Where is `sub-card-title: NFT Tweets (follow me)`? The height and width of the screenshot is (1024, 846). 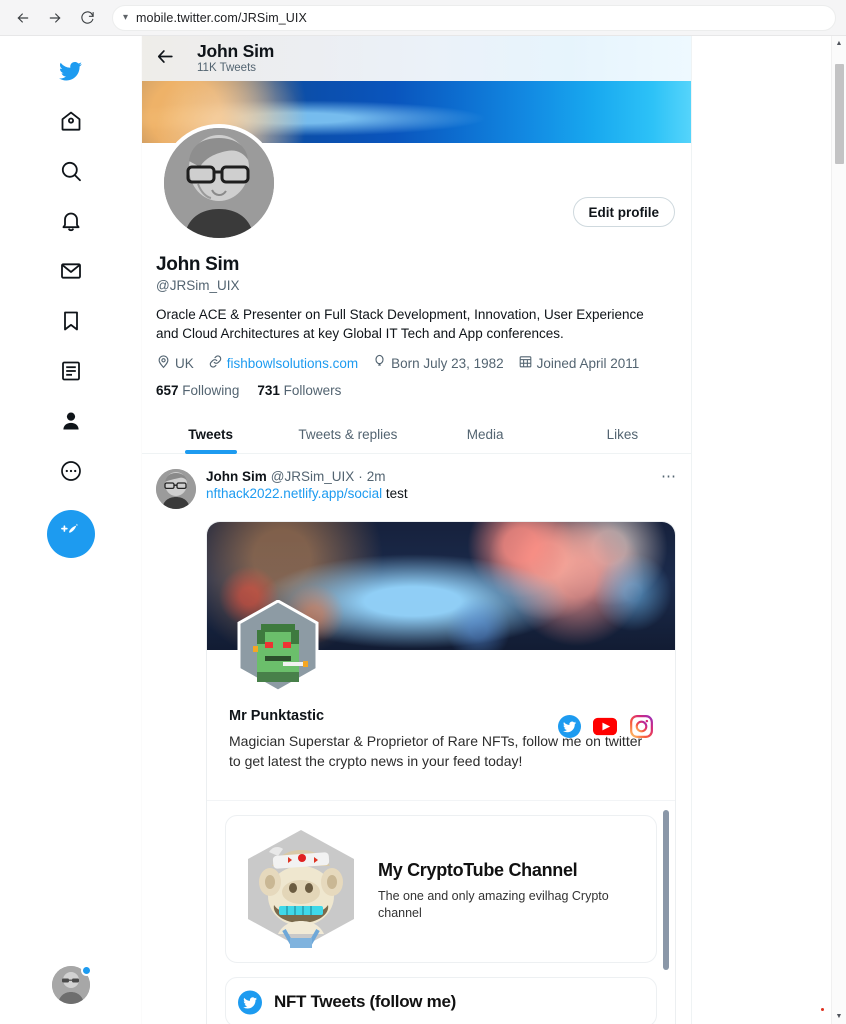 sub-card-title: NFT Tweets (follow me) is located at coordinates (365, 1001).